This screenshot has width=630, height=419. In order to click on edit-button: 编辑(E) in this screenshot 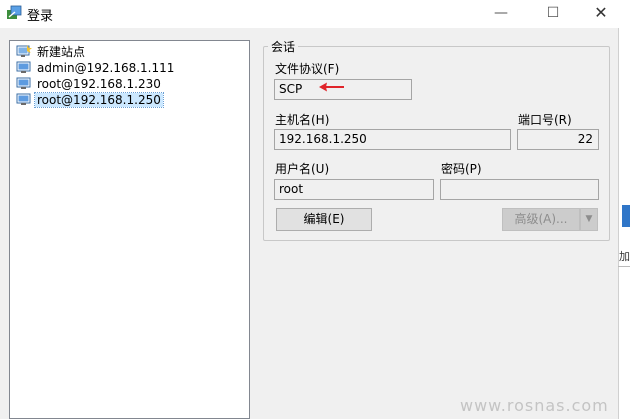, I will do `click(324, 219)`.